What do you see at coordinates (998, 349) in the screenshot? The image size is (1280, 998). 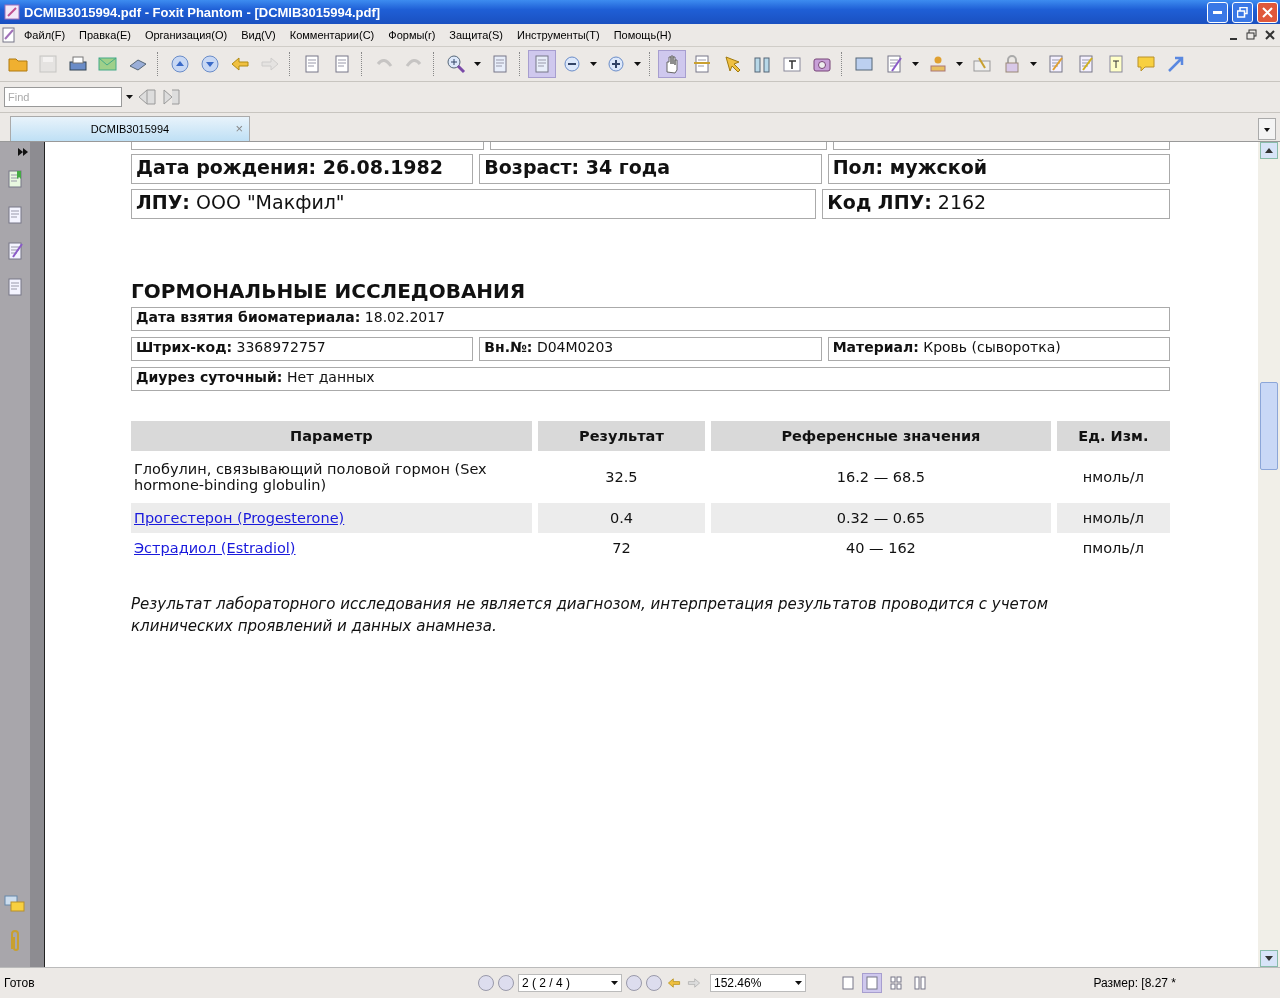 I see `info-field: Материал: Кровь (сыворотка)` at bounding box center [998, 349].